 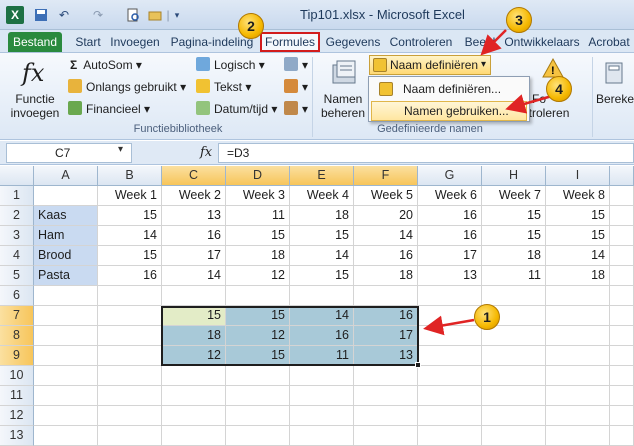 I want to click on selected-cell: 12, so click(x=194, y=356).